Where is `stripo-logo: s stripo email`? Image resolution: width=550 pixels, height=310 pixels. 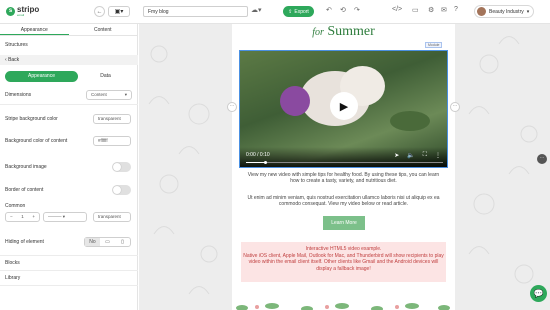 stripo-logo: s stripo email is located at coordinates (21, 12).